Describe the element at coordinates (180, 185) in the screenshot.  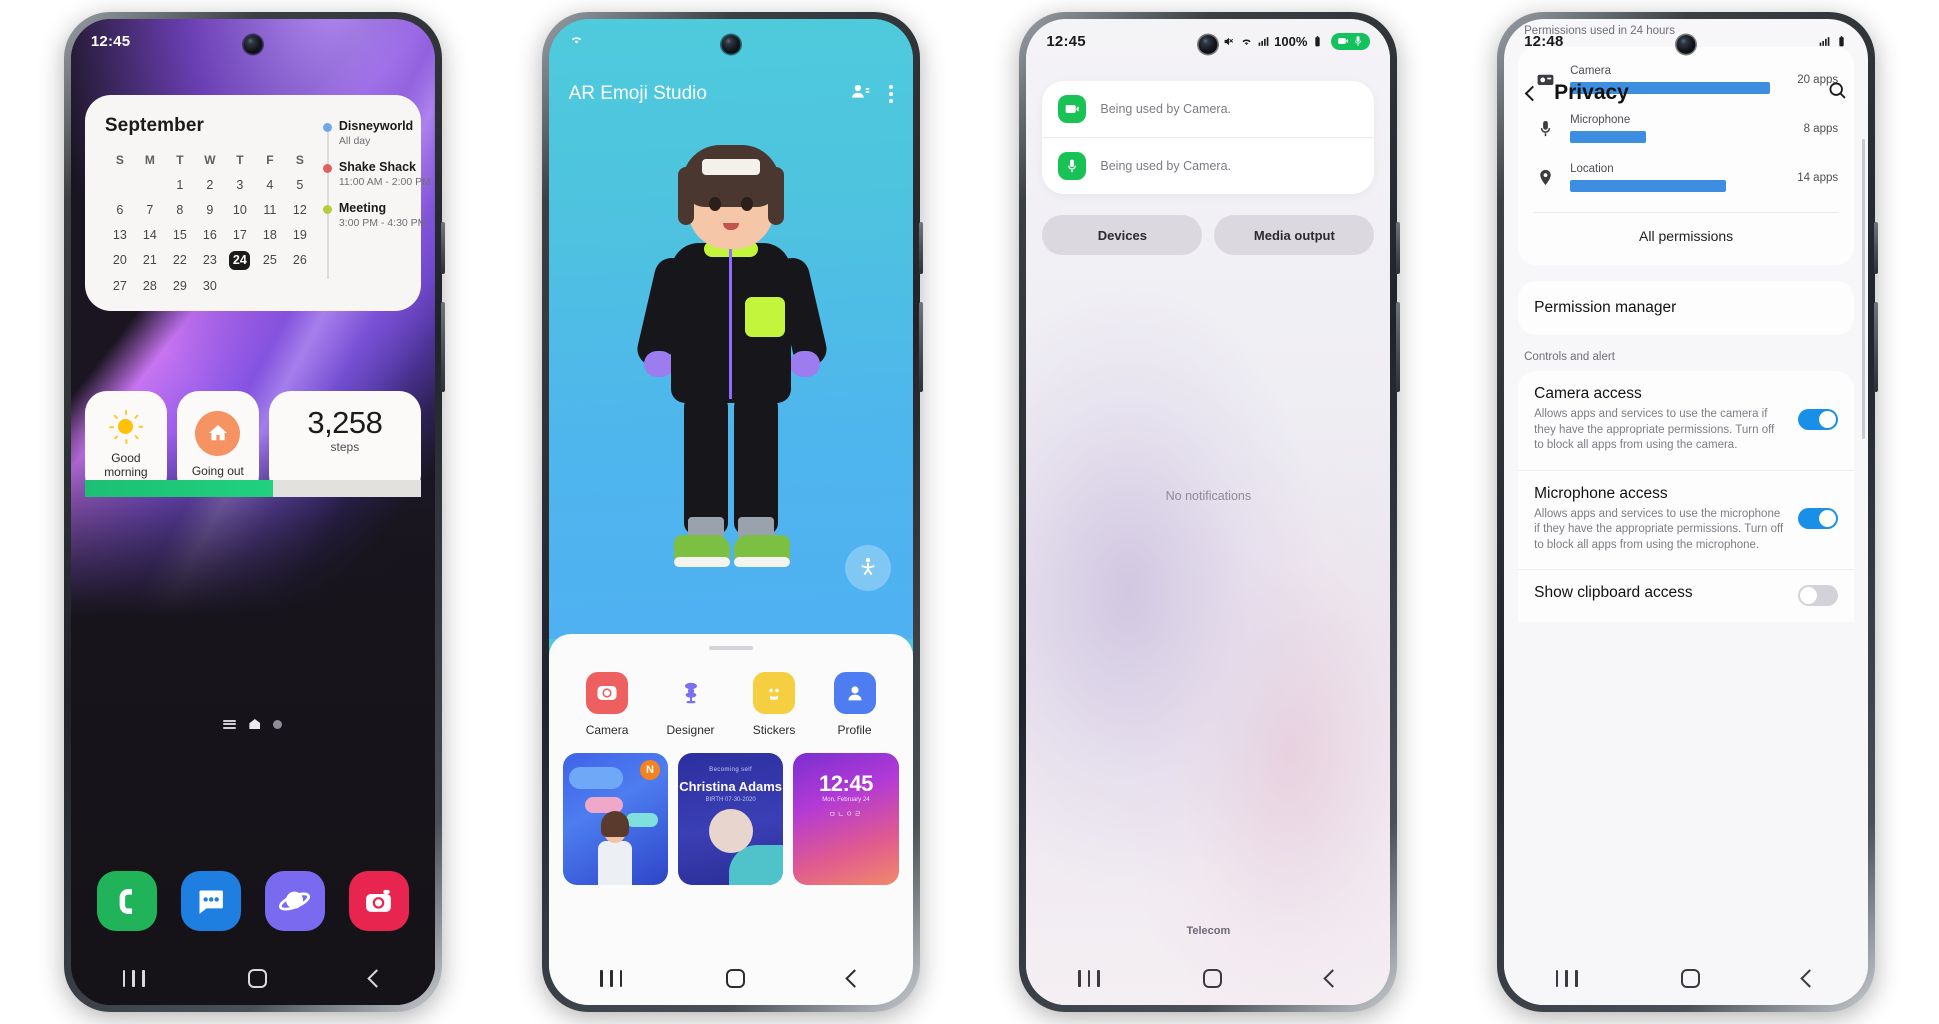
I see `day-cell: 1` at that location.